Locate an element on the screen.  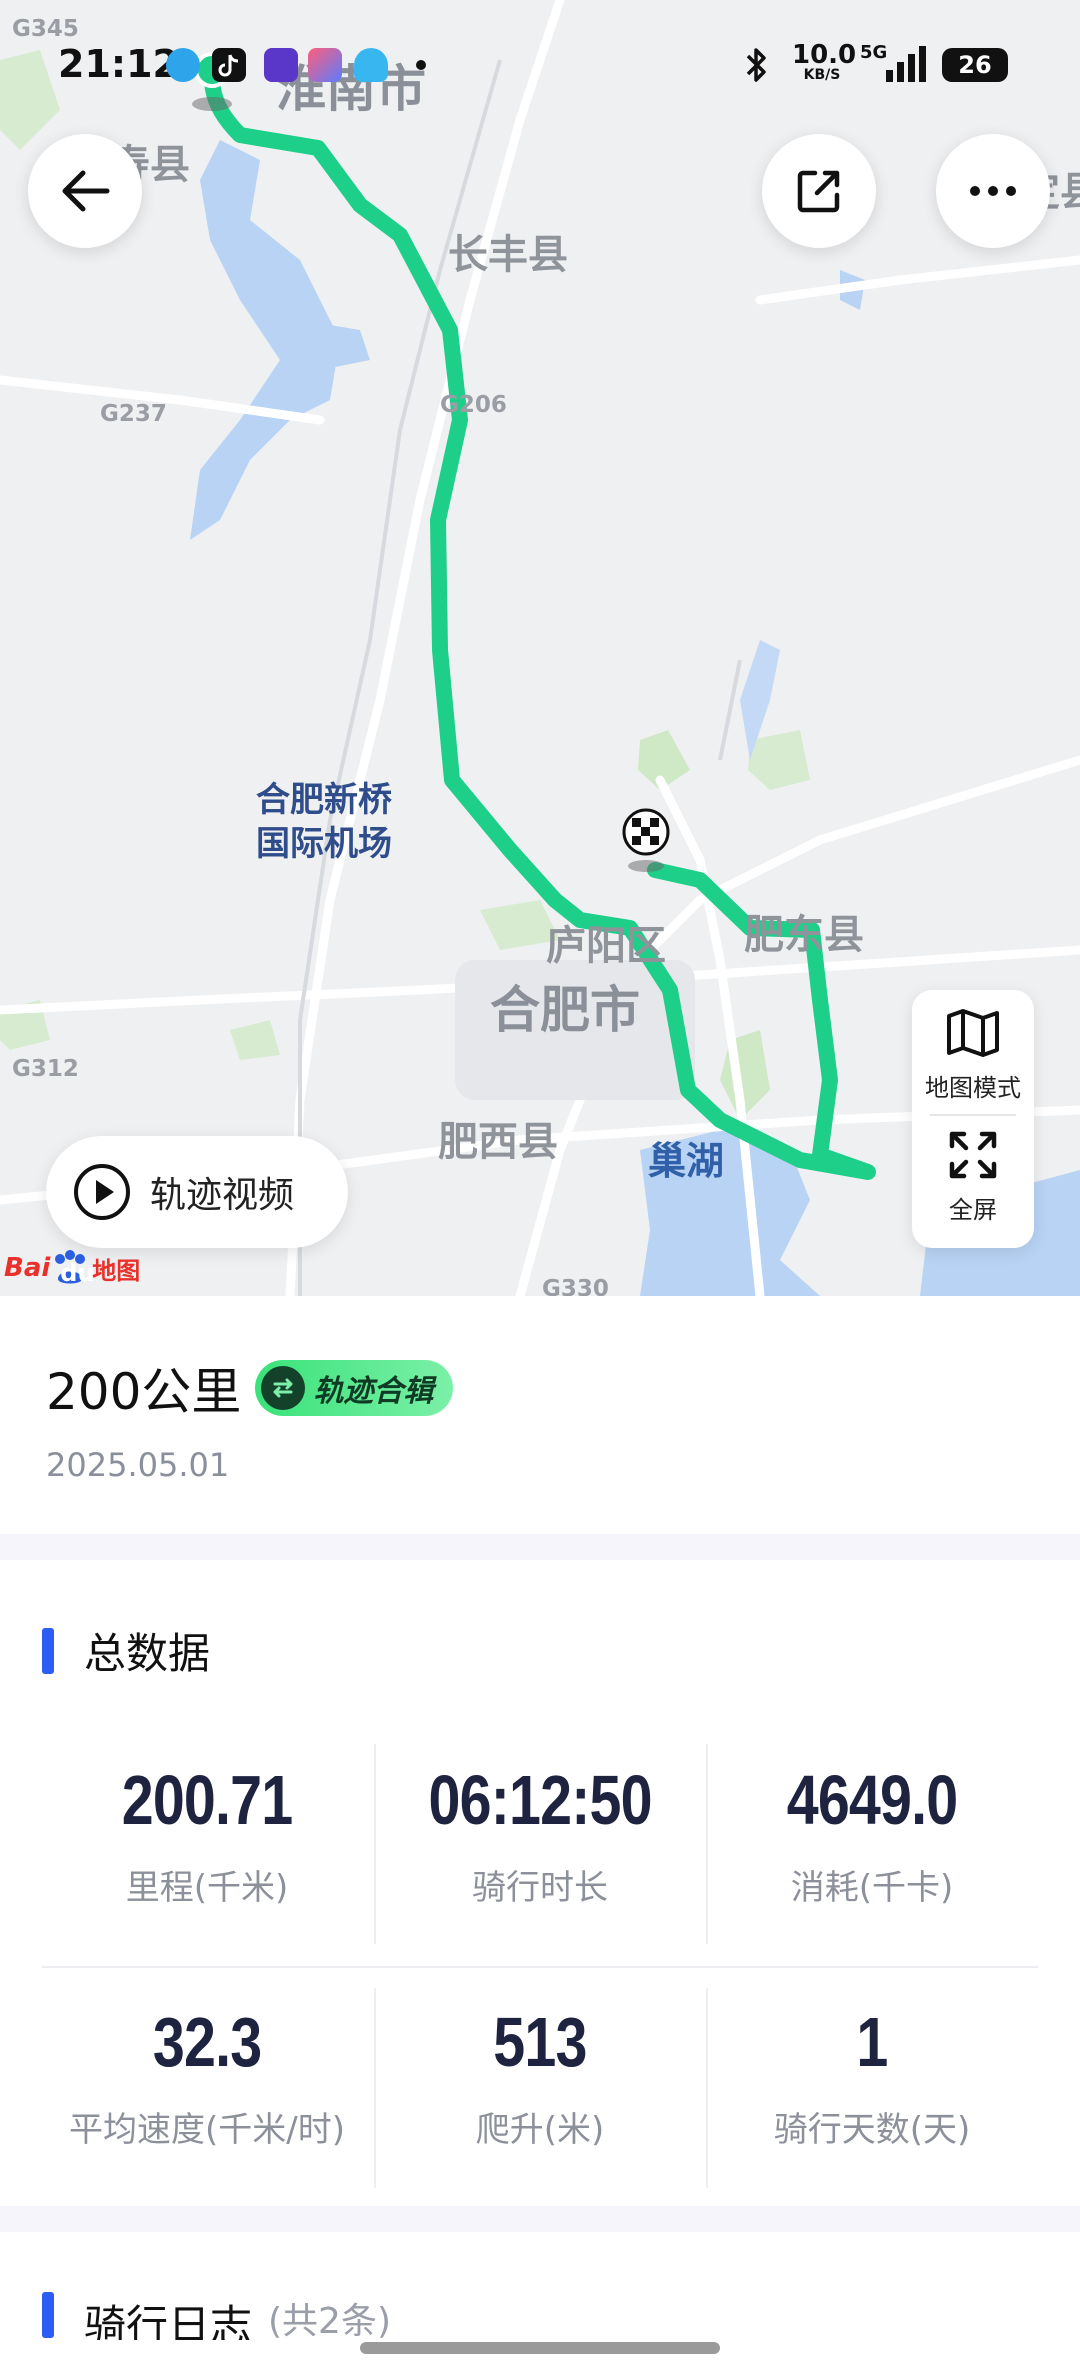
back-arrow-icon is located at coordinates (86, 191).